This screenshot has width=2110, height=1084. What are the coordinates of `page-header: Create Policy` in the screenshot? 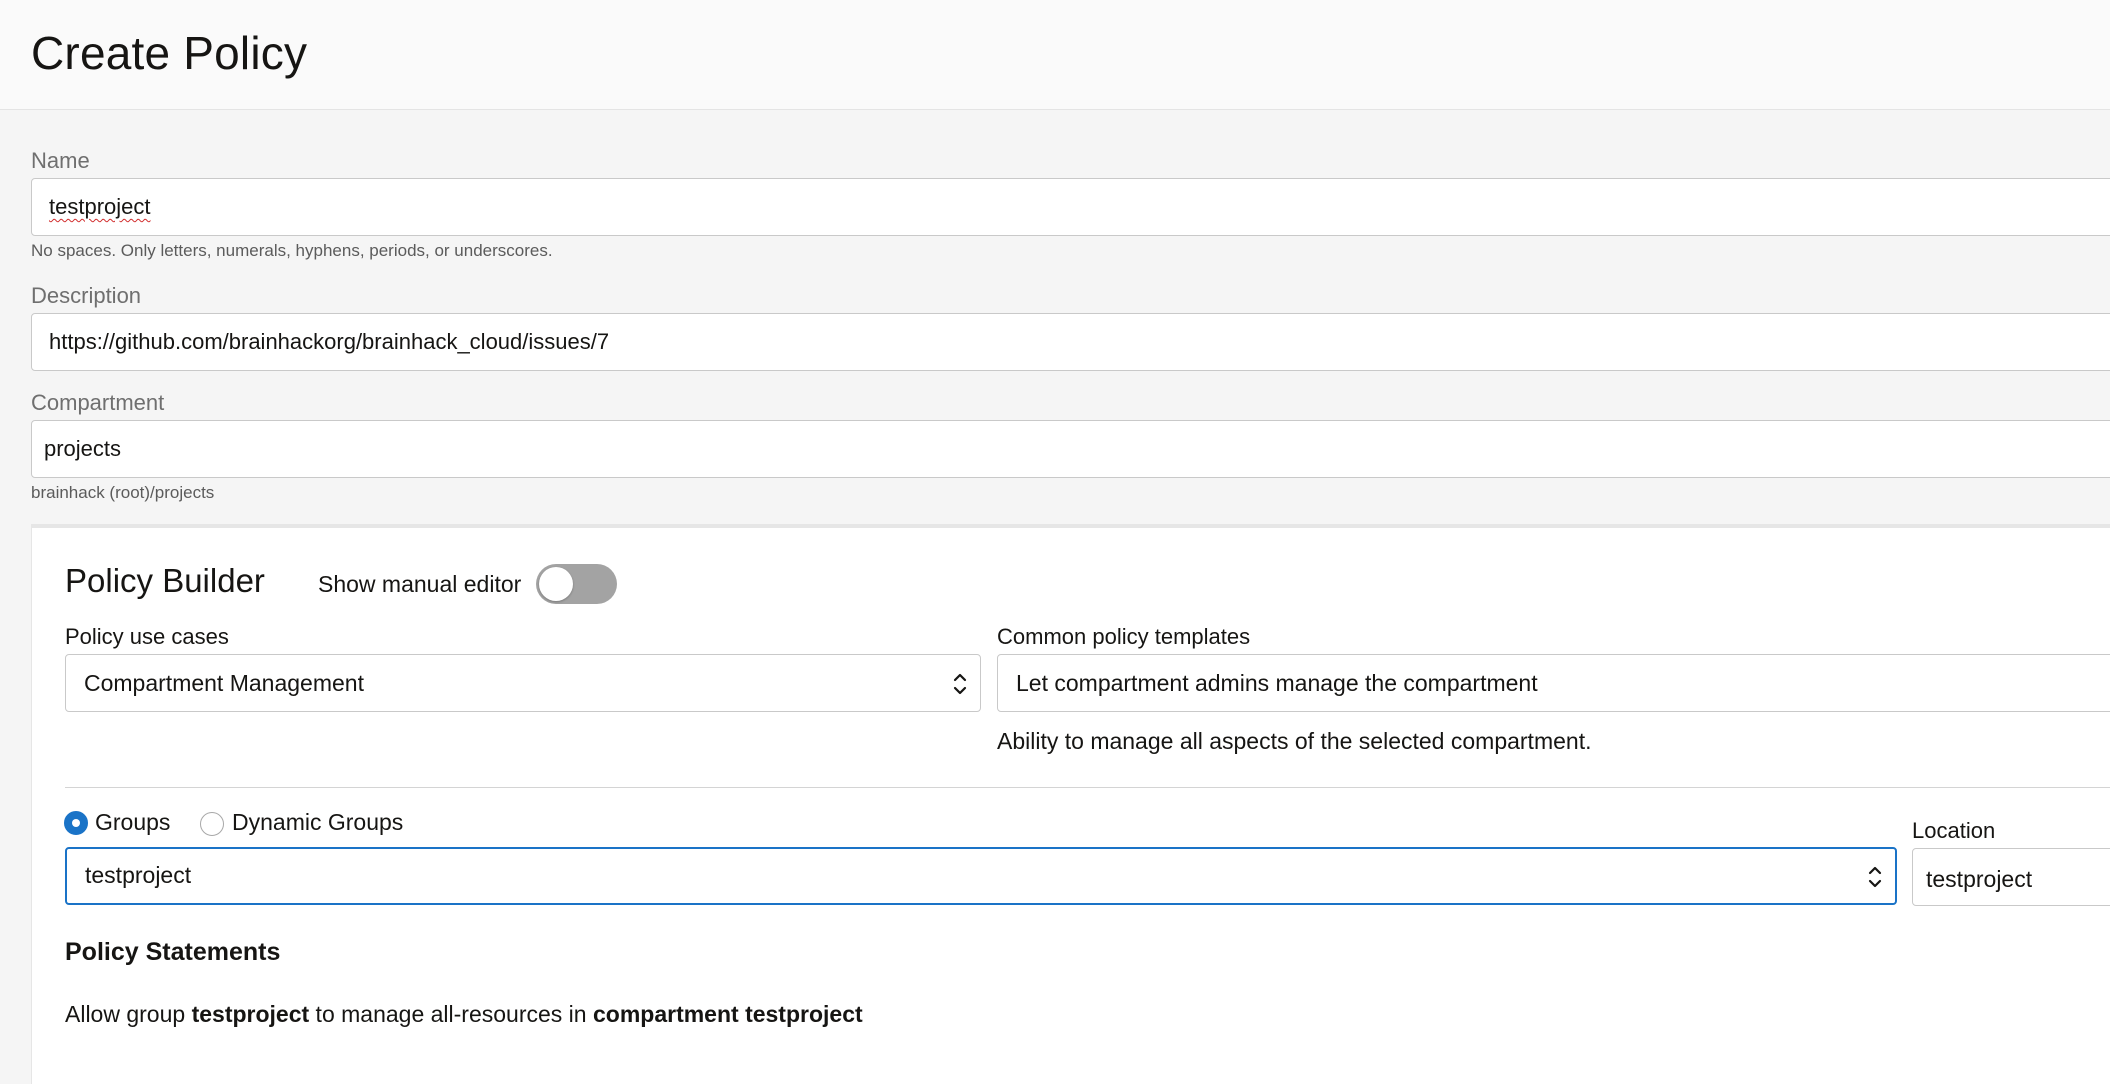 It's located at (1055, 55).